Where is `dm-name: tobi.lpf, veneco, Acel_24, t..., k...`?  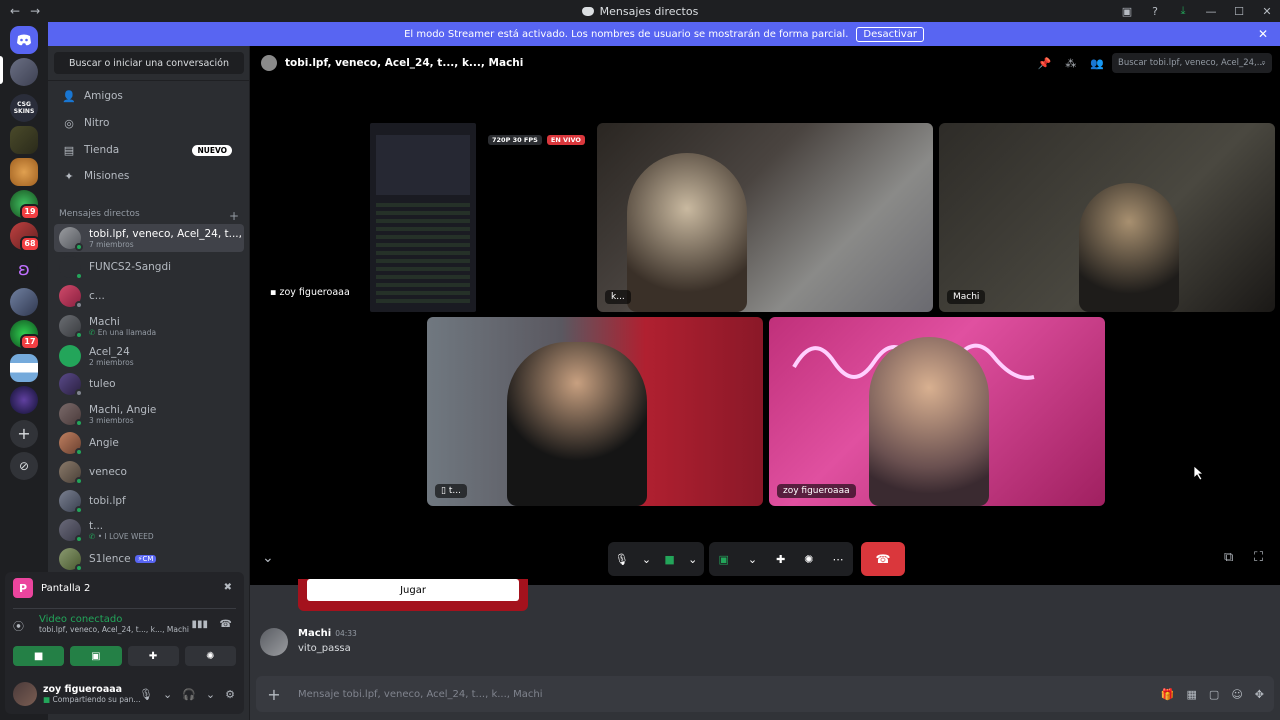 dm-name: tobi.lpf, veneco, Acel_24, t..., k... is located at coordinates (166, 233).